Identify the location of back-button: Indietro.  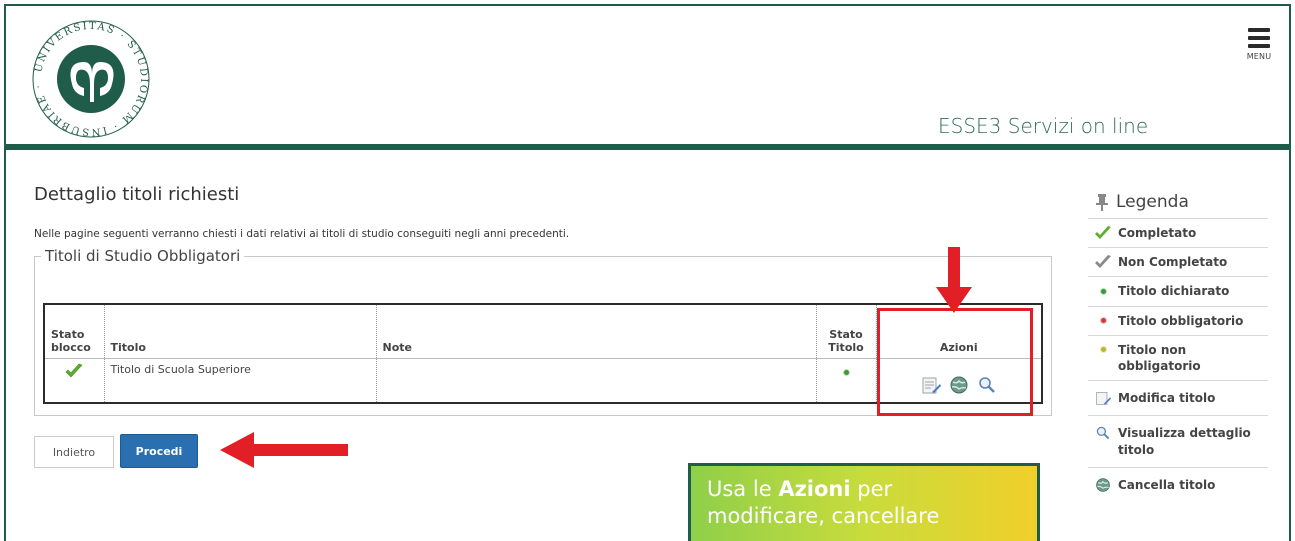
(74, 452).